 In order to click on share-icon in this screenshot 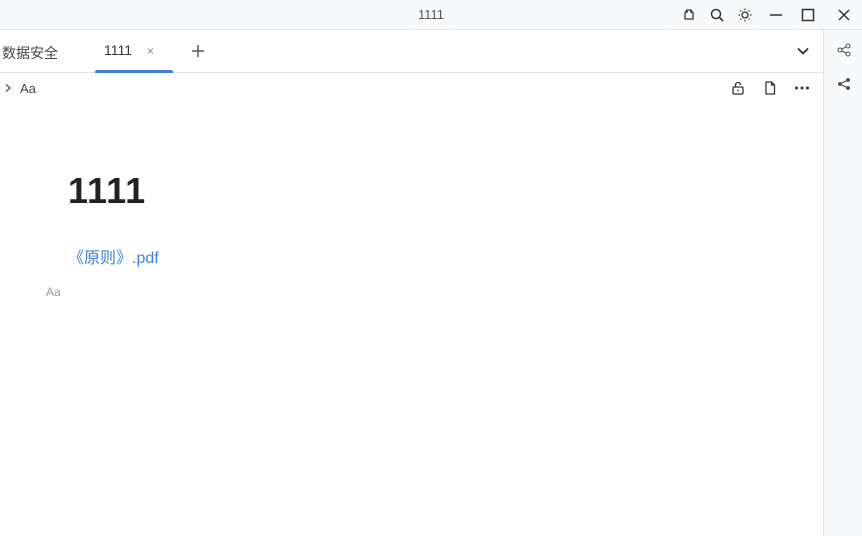, I will do `click(844, 84)`.